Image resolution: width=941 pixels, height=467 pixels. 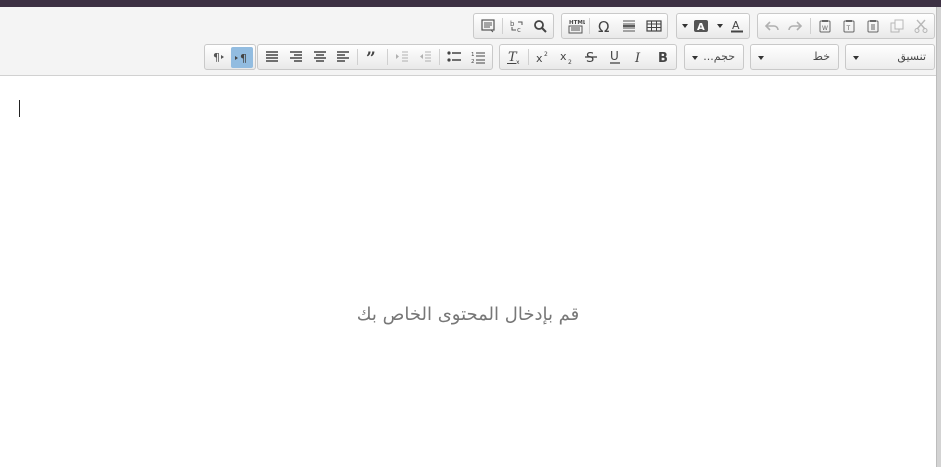 What do you see at coordinates (772, 26) in the screenshot?
I see `undo-icon` at bounding box center [772, 26].